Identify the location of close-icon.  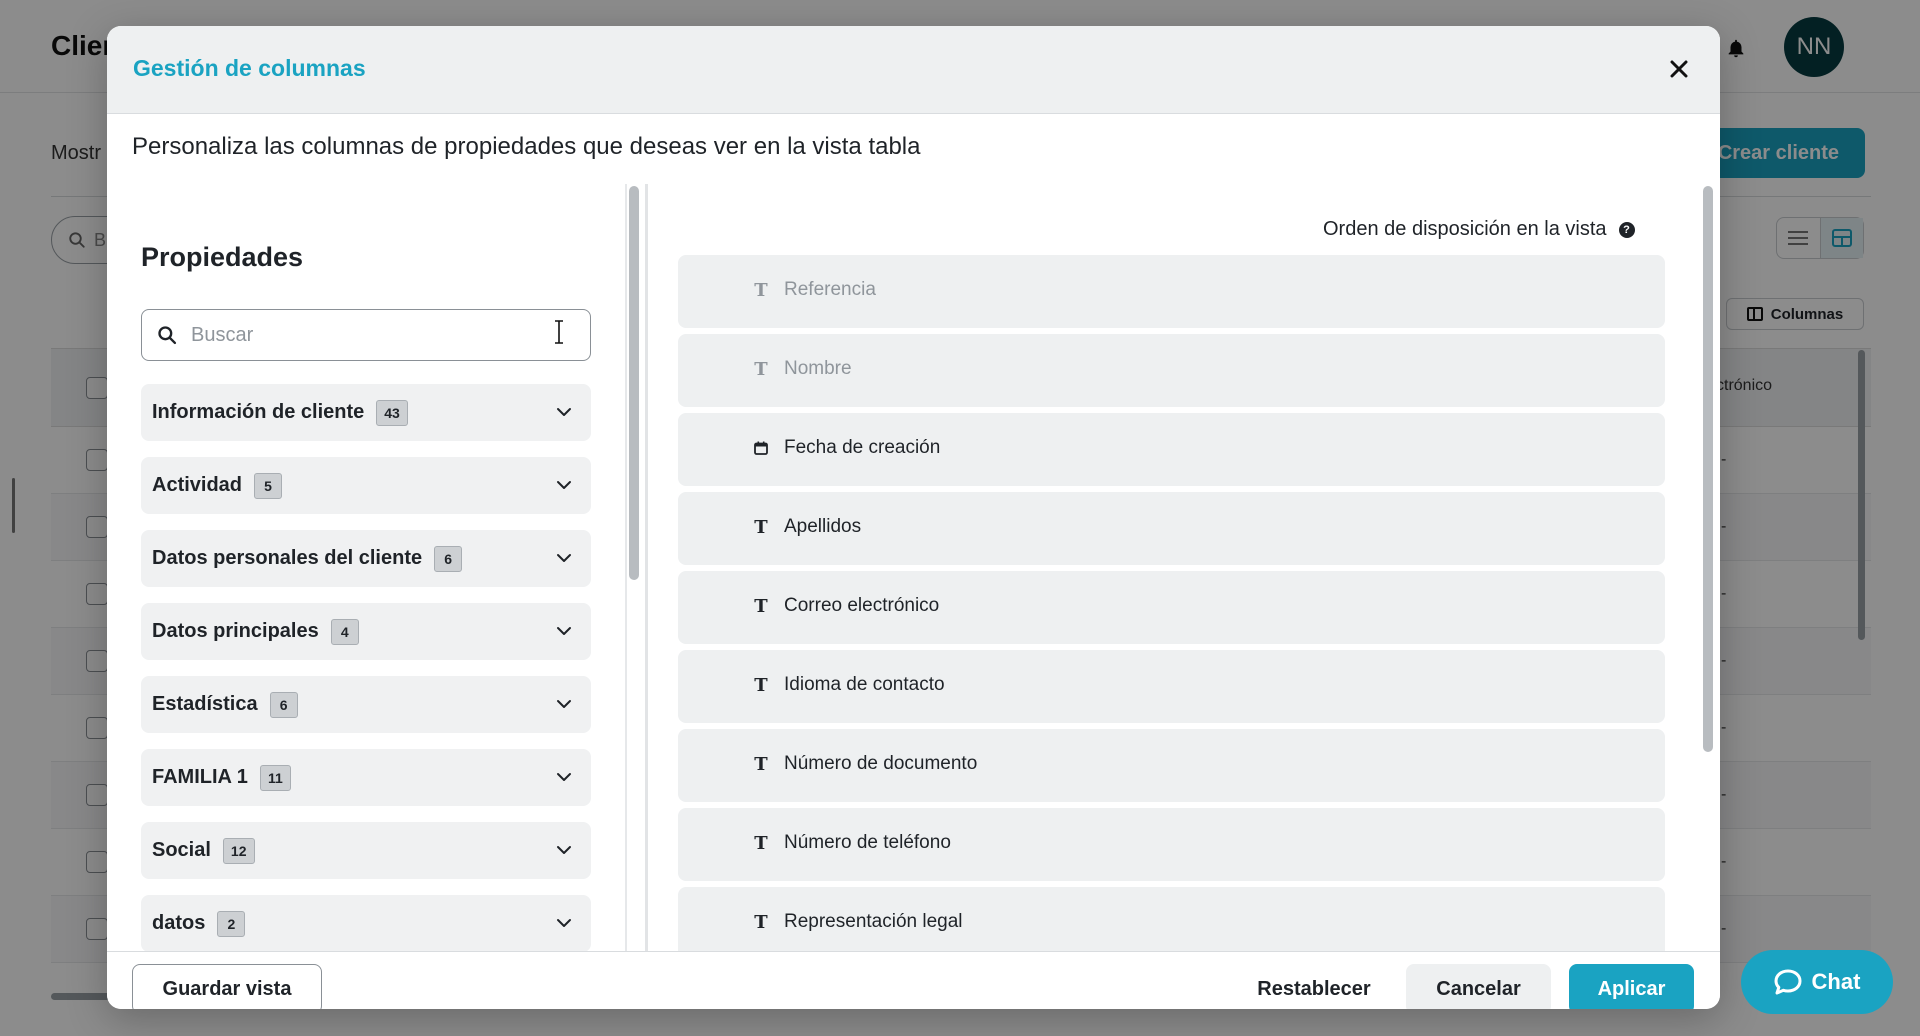
(1679, 69).